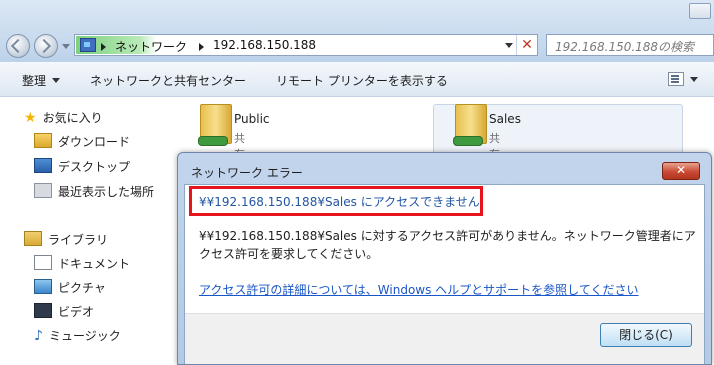  What do you see at coordinates (30, 118) in the screenshot?
I see `star-icon: ★` at bounding box center [30, 118].